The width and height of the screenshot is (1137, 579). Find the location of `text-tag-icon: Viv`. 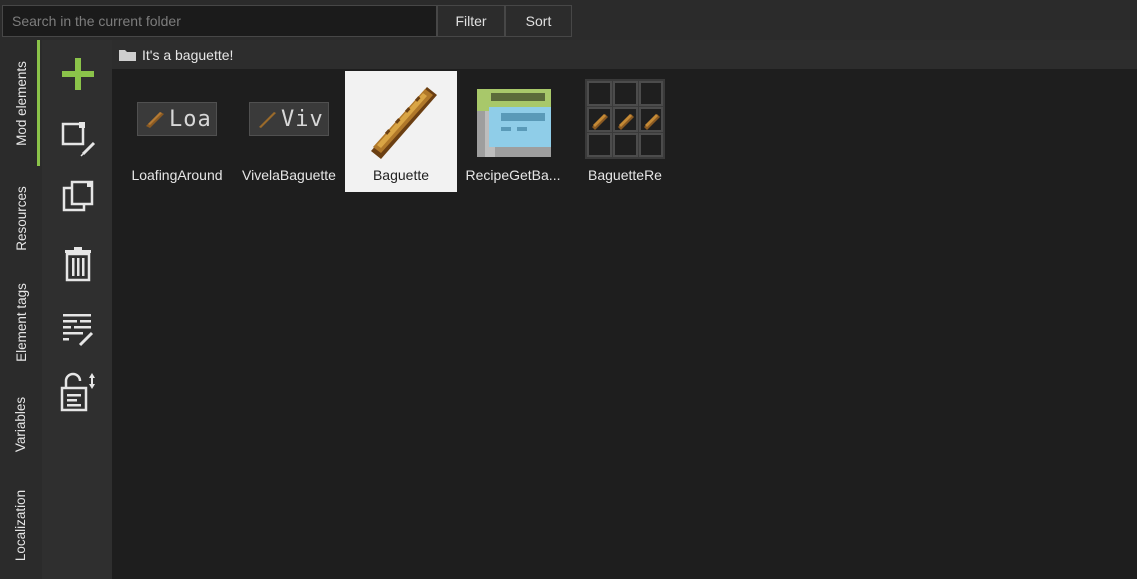

text-tag-icon: Viv is located at coordinates (289, 119).